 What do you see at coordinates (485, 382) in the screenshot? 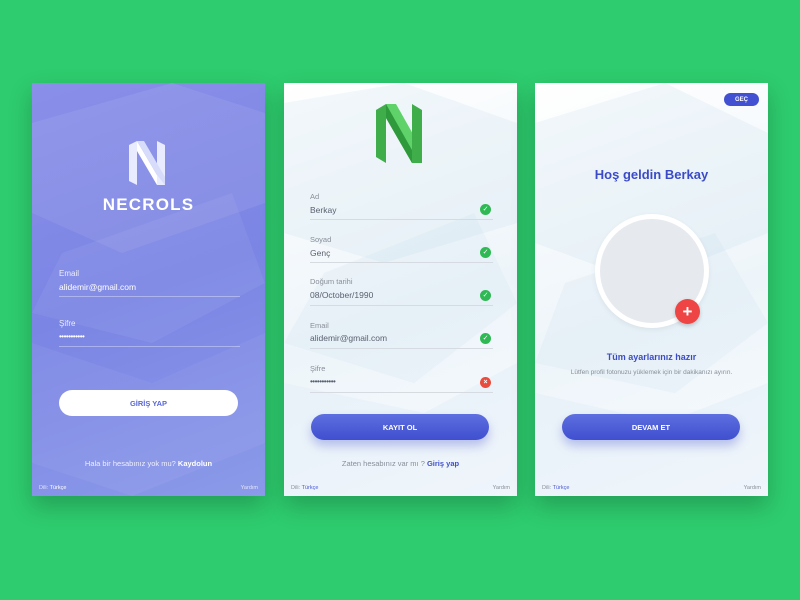
I see `close-icon: ×` at bounding box center [485, 382].